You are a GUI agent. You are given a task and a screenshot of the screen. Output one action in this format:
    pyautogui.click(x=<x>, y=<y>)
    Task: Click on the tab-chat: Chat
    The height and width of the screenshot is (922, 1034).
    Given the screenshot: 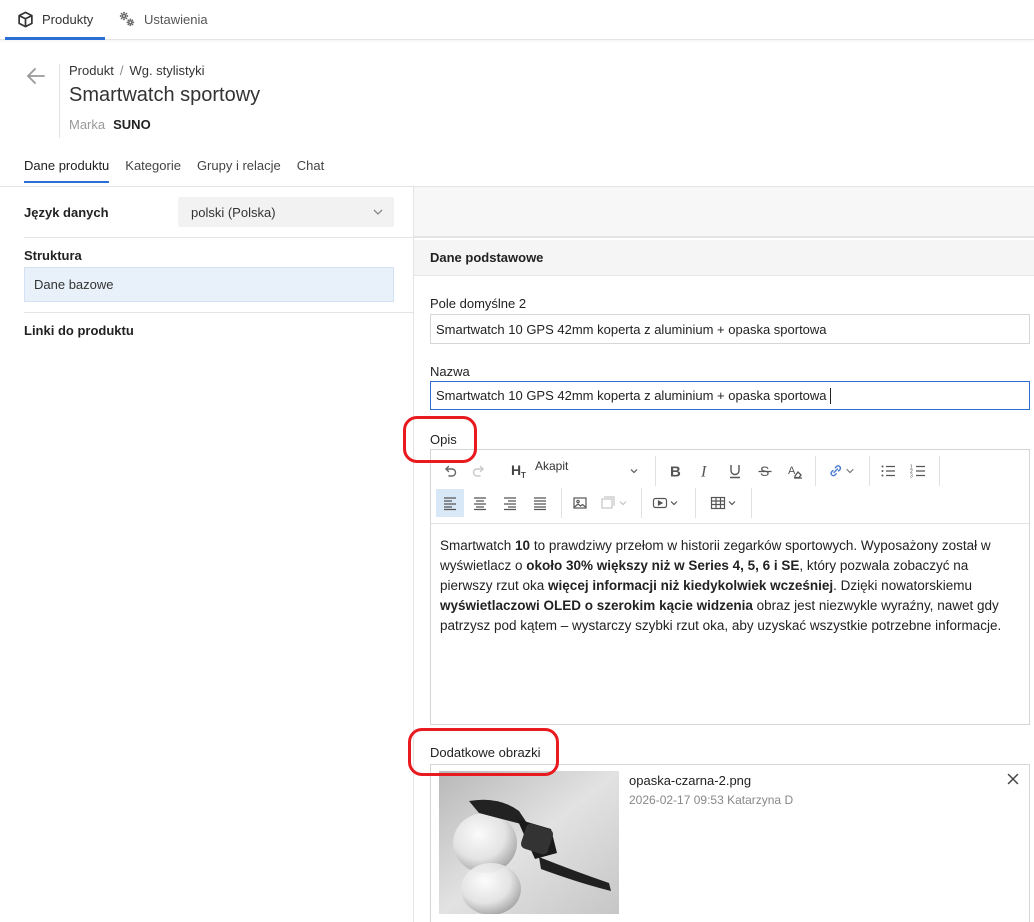 What is the action you would take?
    pyautogui.click(x=310, y=170)
    